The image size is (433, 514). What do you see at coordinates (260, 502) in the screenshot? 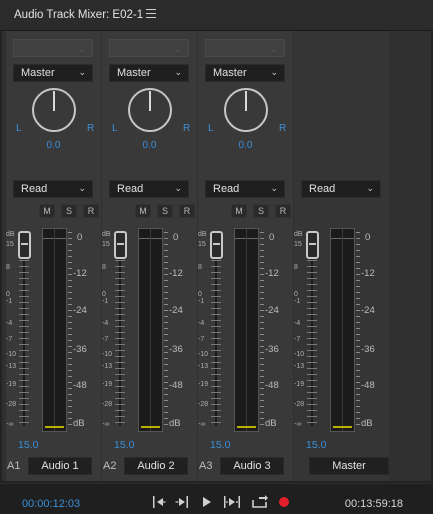
I see `loop-button` at bounding box center [260, 502].